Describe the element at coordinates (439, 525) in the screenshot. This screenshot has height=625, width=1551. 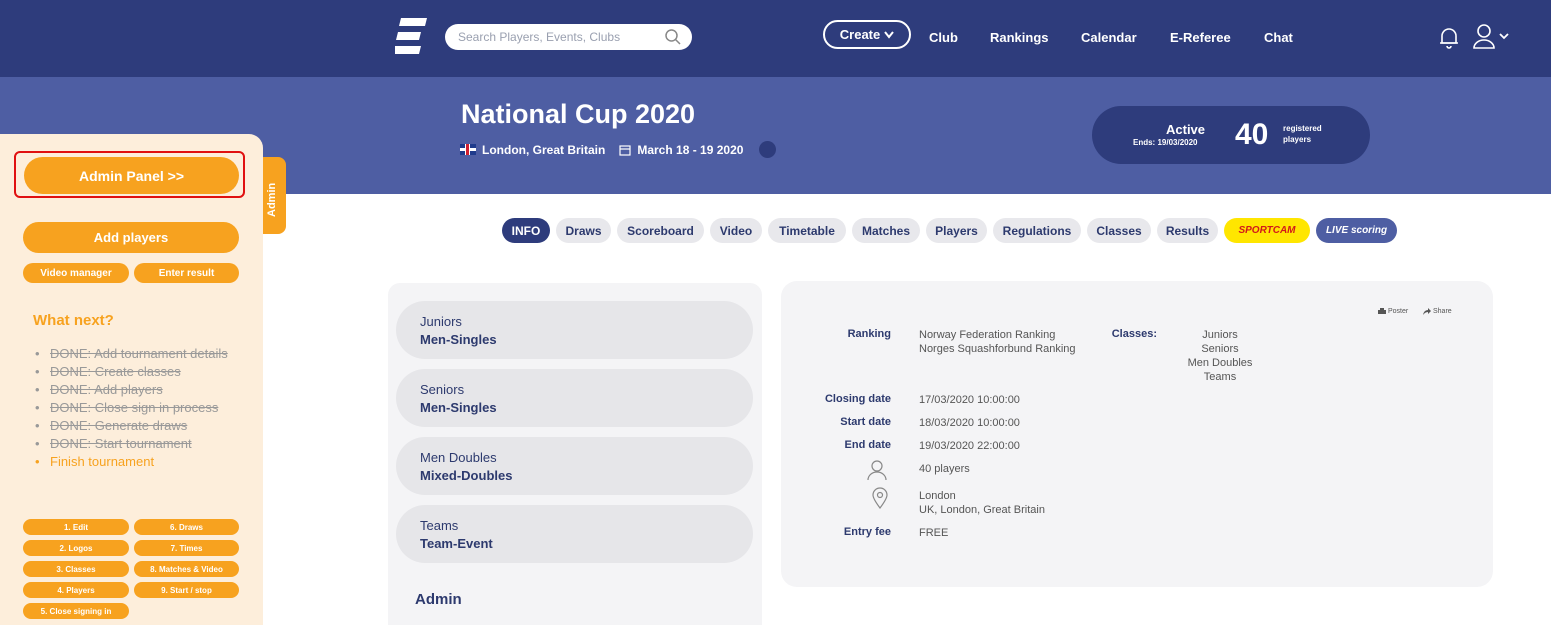
I see `class-category: Teams` at that location.